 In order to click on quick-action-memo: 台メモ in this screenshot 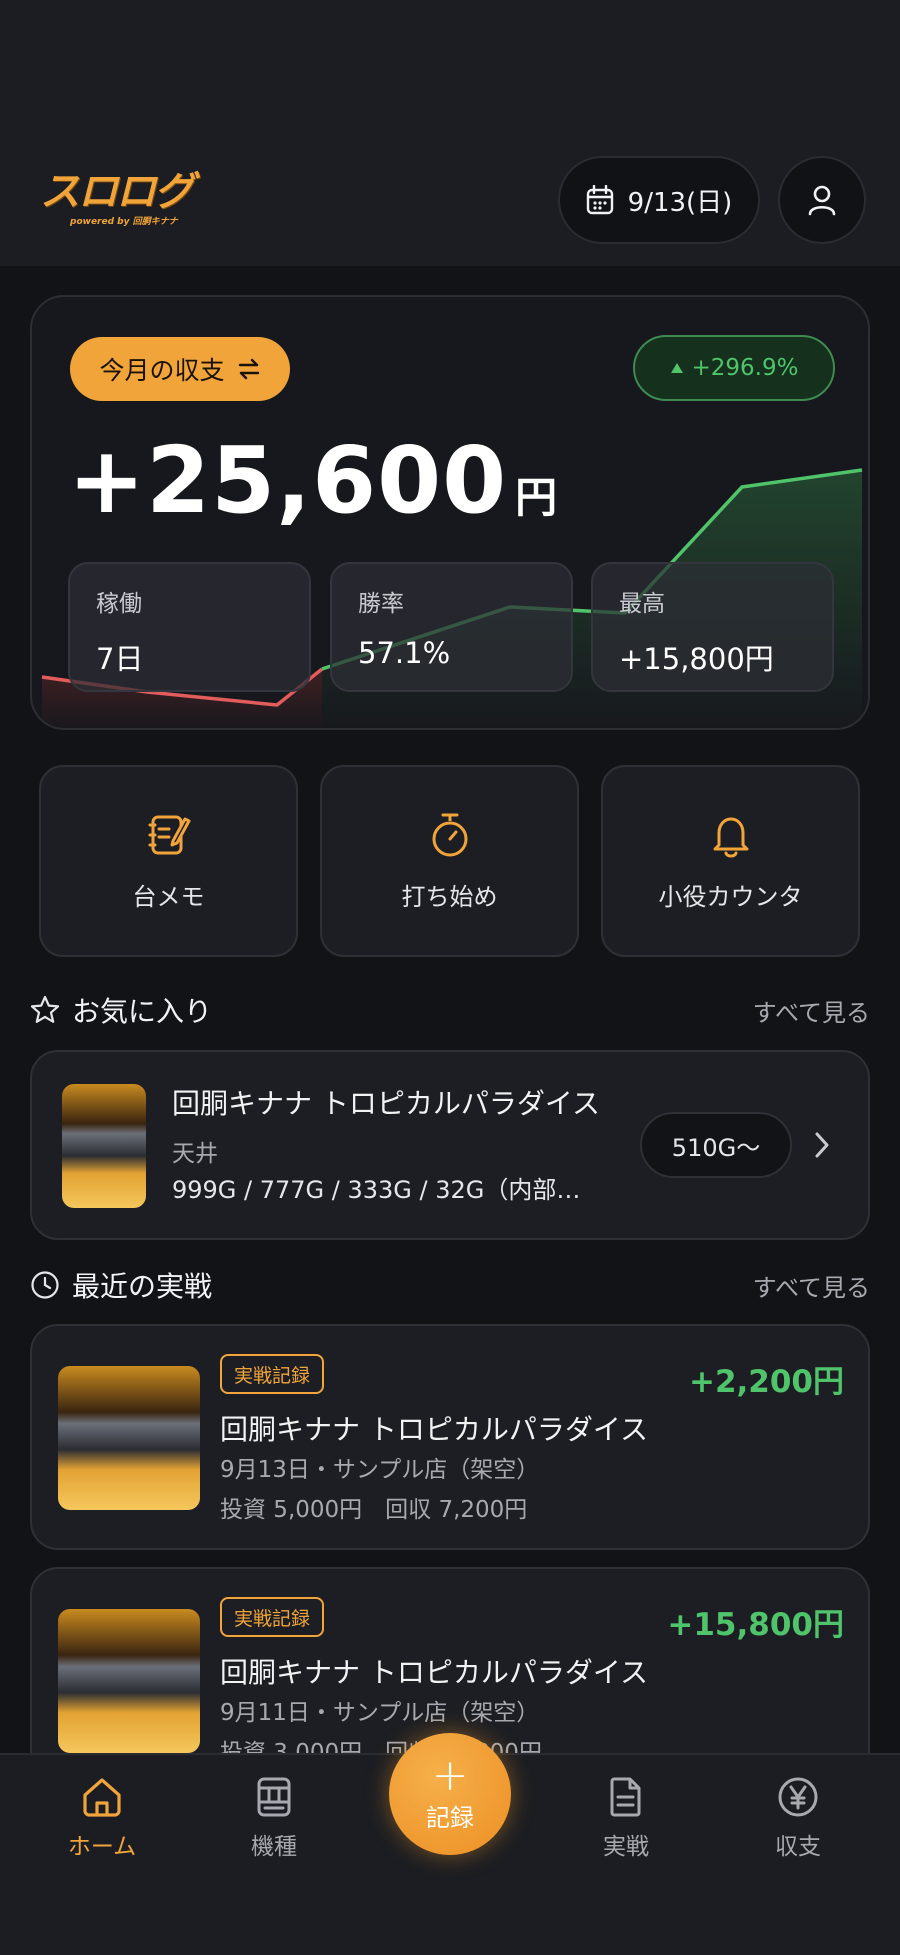, I will do `click(168, 861)`.